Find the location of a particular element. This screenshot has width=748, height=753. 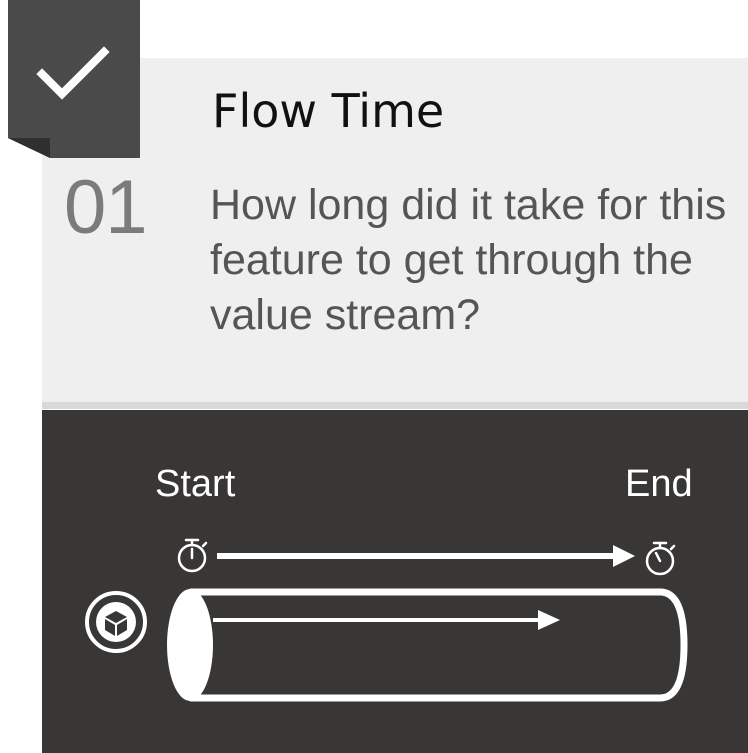

feature-progress-arrow is located at coordinates (386, 620).